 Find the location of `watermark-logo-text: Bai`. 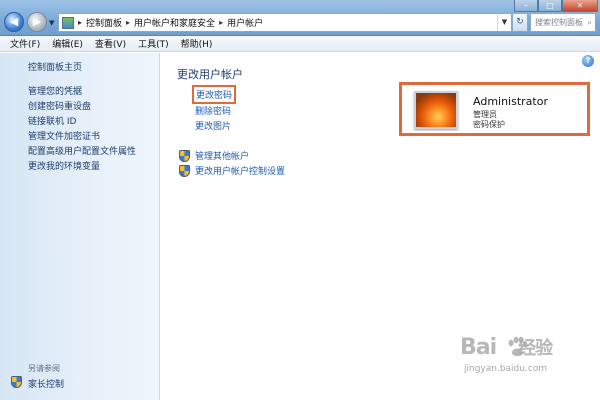

watermark-logo-text: Bai is located at coordinates (478, 347).